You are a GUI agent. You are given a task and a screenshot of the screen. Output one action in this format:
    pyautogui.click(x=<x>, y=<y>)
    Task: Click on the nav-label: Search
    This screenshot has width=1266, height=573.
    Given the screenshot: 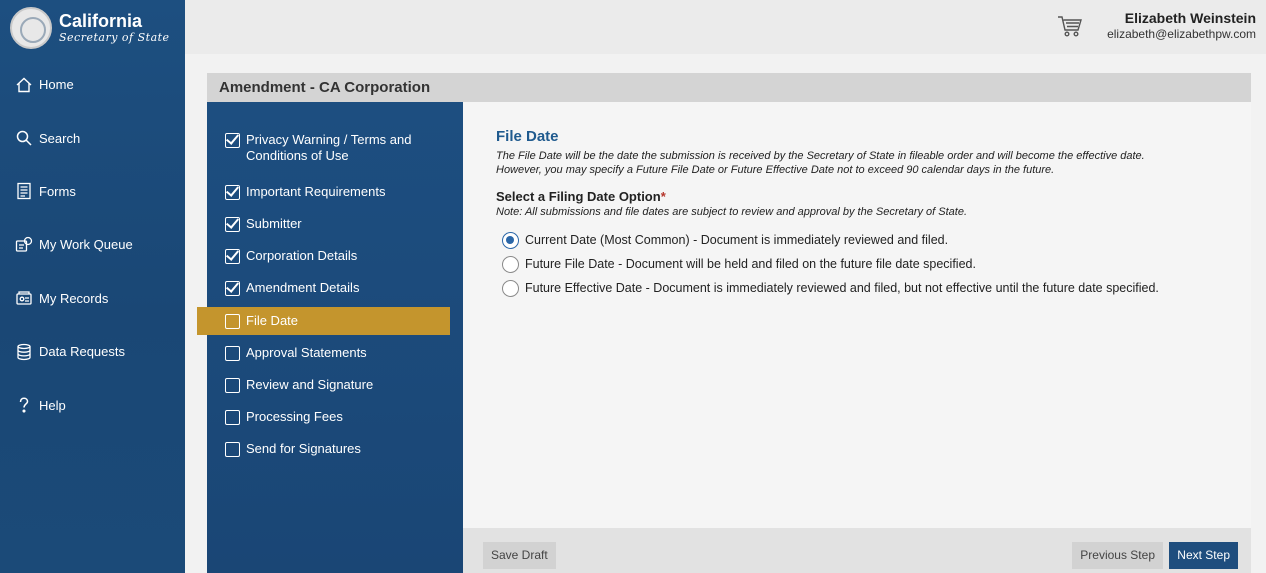 What is the action you would take?
    pyautogui.click(x=60, y=138)
    